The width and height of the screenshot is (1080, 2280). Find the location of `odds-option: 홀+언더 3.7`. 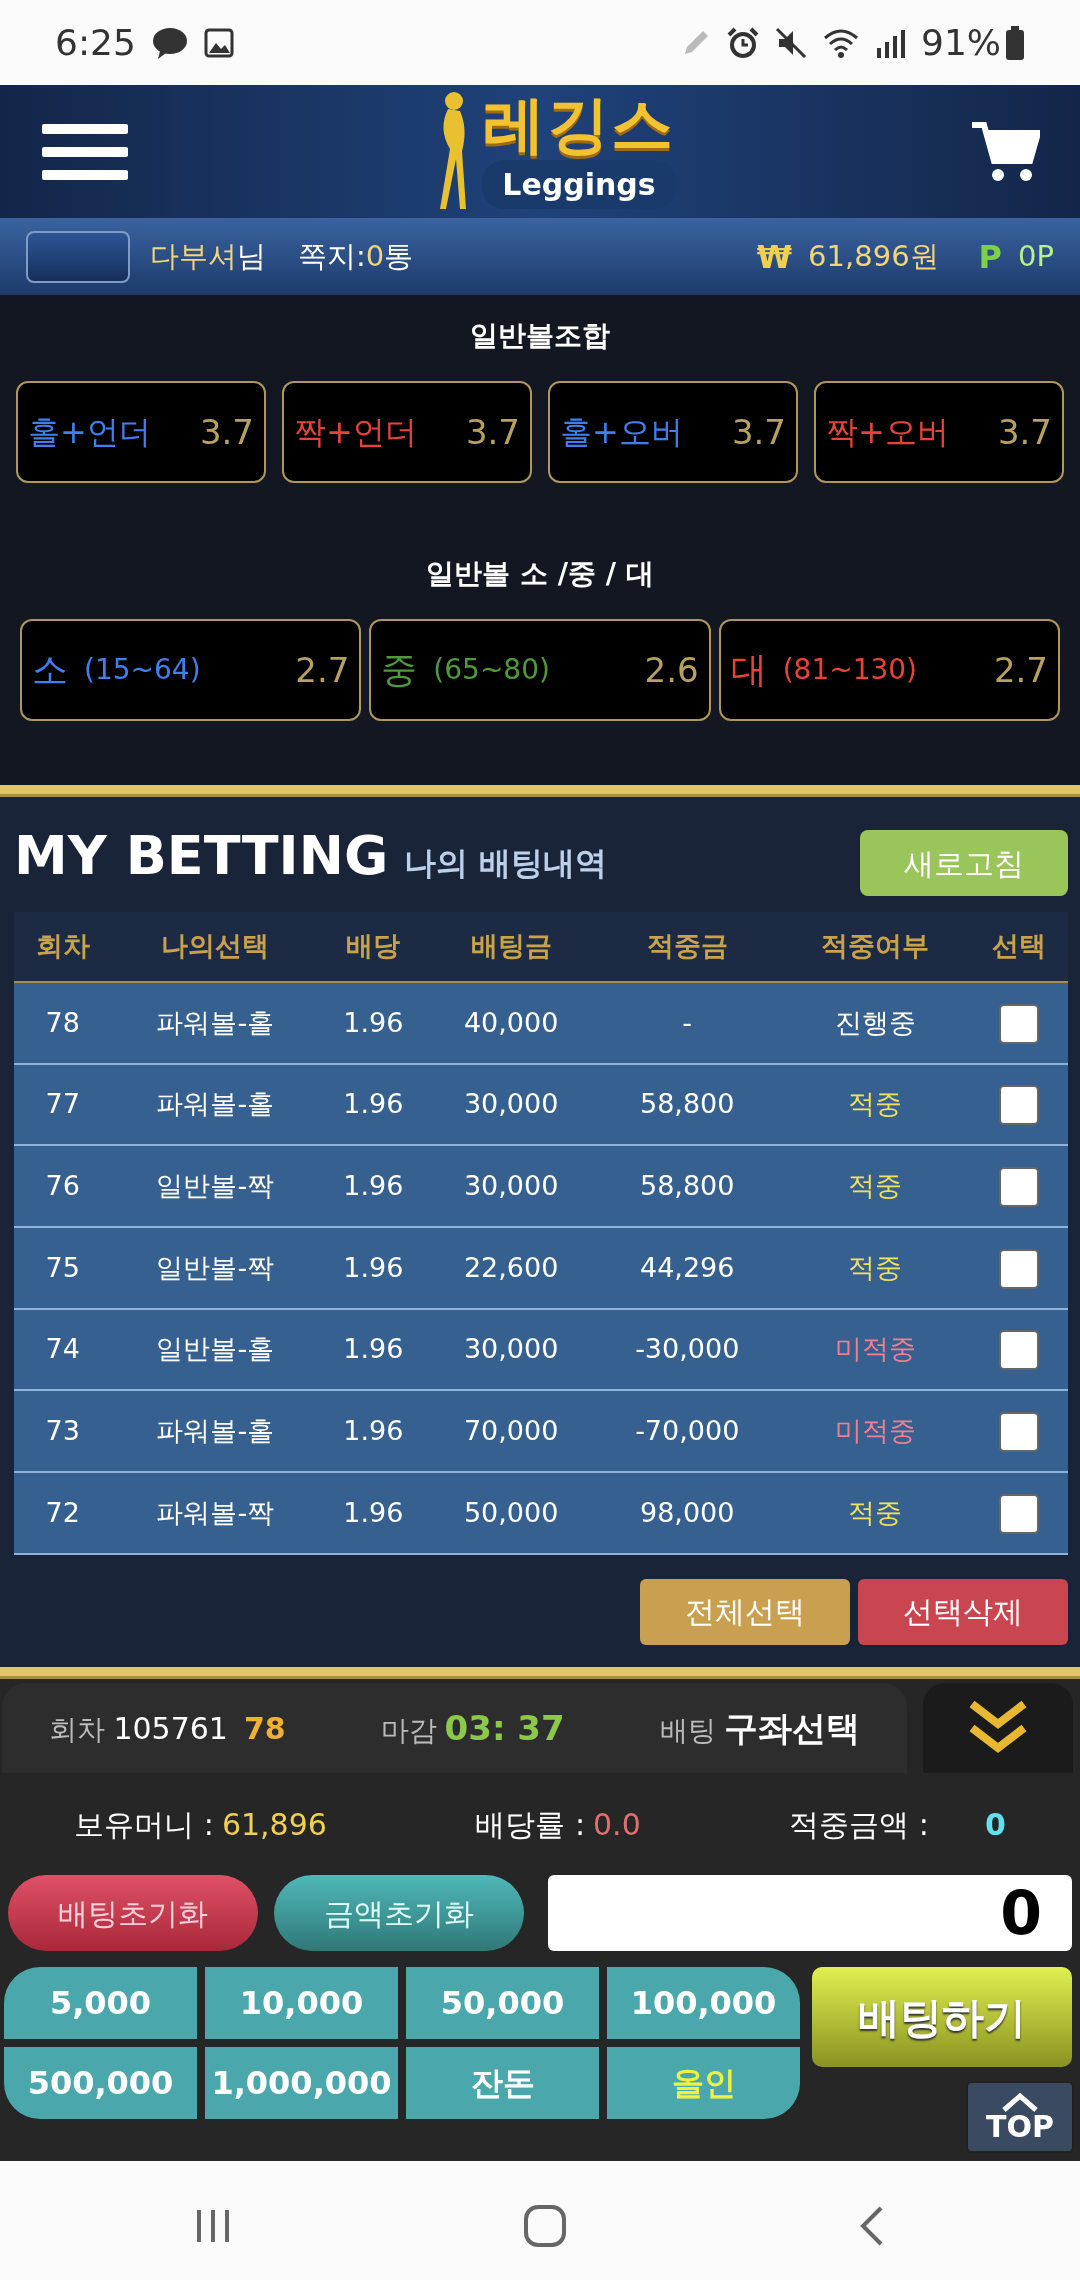

odds-option: 홀+언더 3.7 is located at coordinates (141, 432).